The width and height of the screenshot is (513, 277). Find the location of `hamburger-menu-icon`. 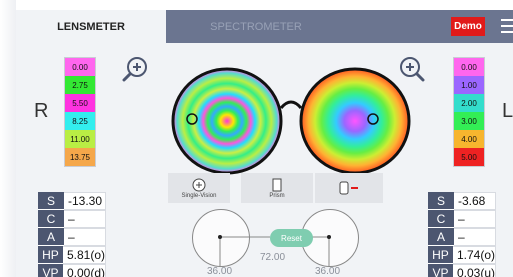

hamburger-menu-icon is located at coordinates (507, 27).